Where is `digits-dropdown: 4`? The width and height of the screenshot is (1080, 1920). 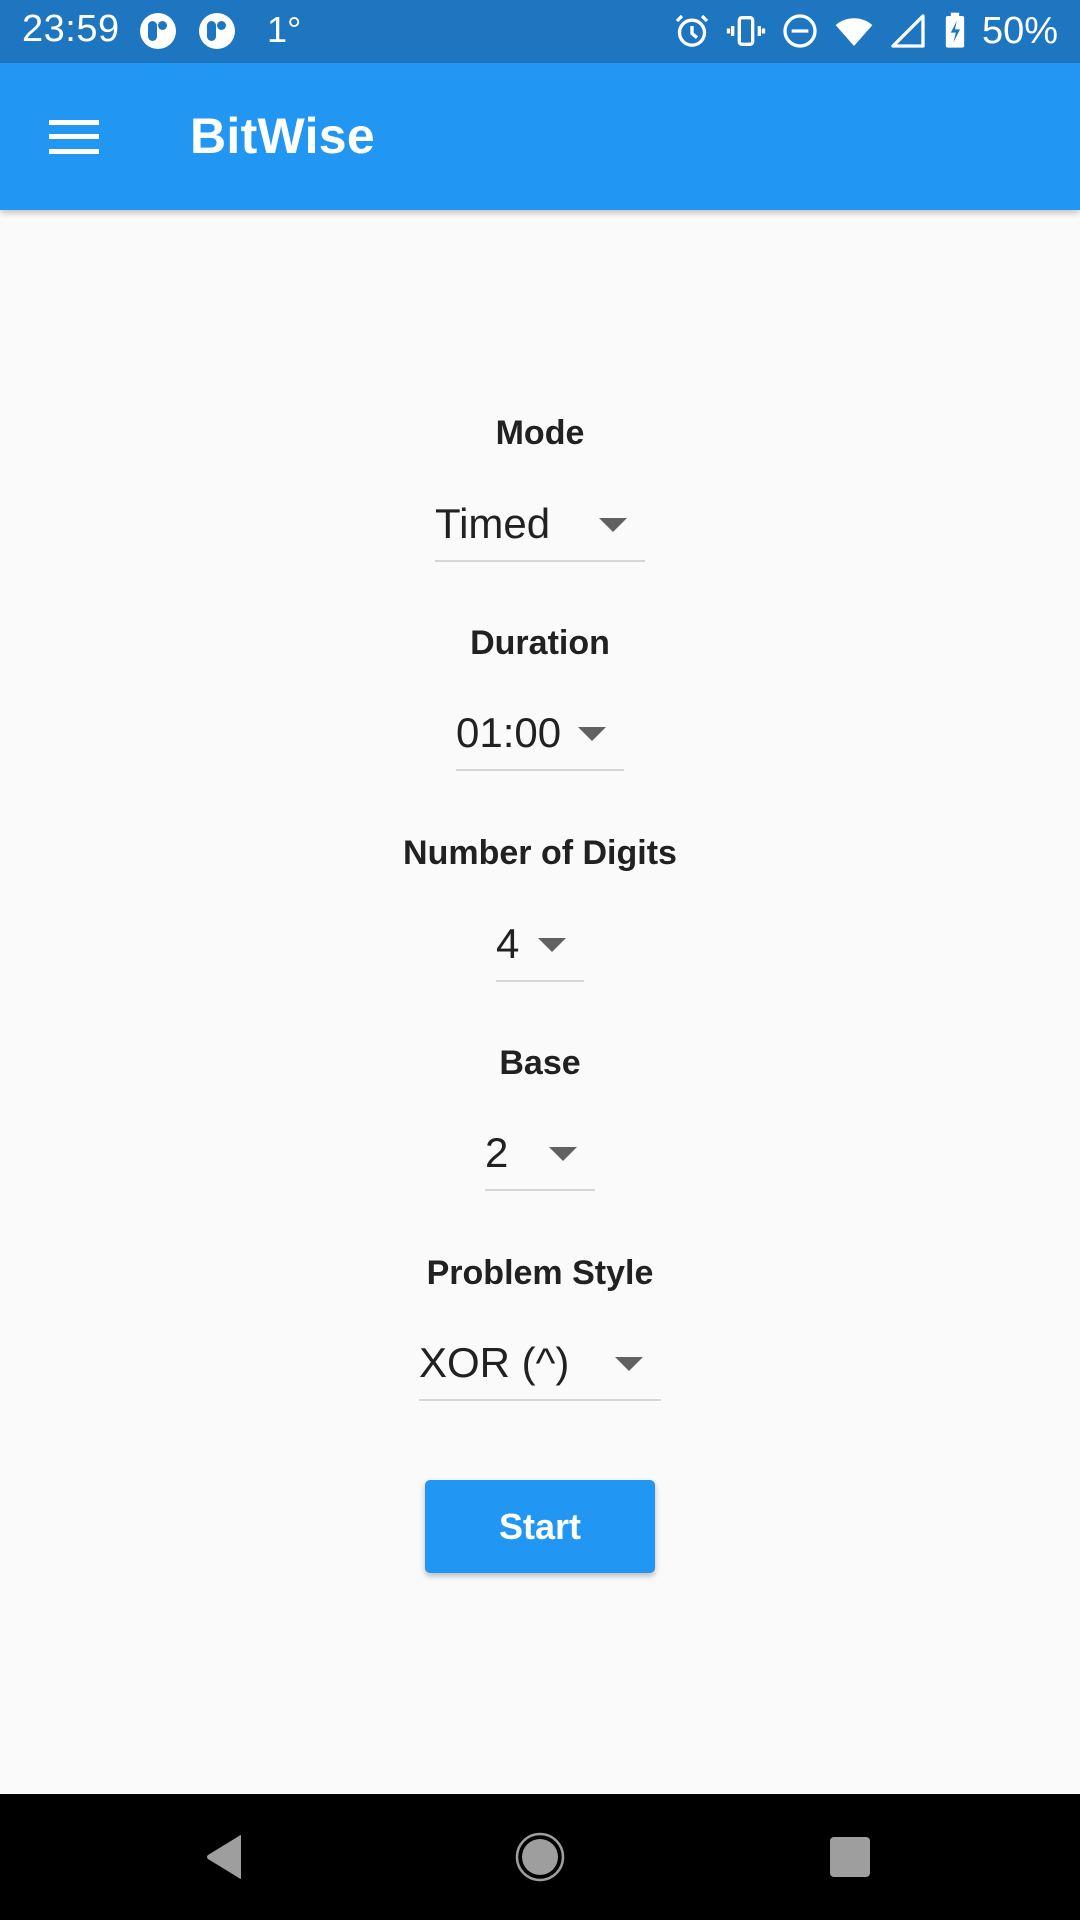 digits-dropdown: 4 is located at coordinates (540, 950).